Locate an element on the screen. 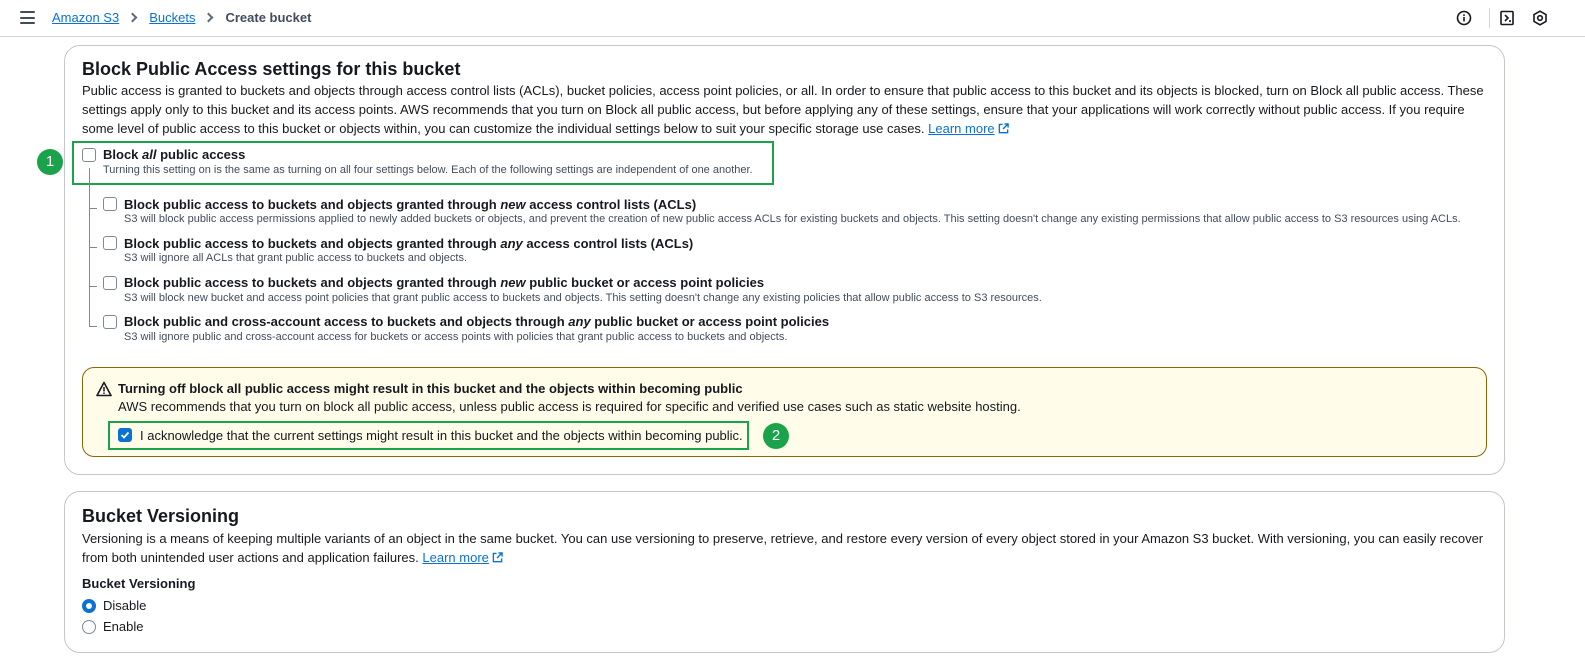  settings-icon is located at coordinates (1540, 18).